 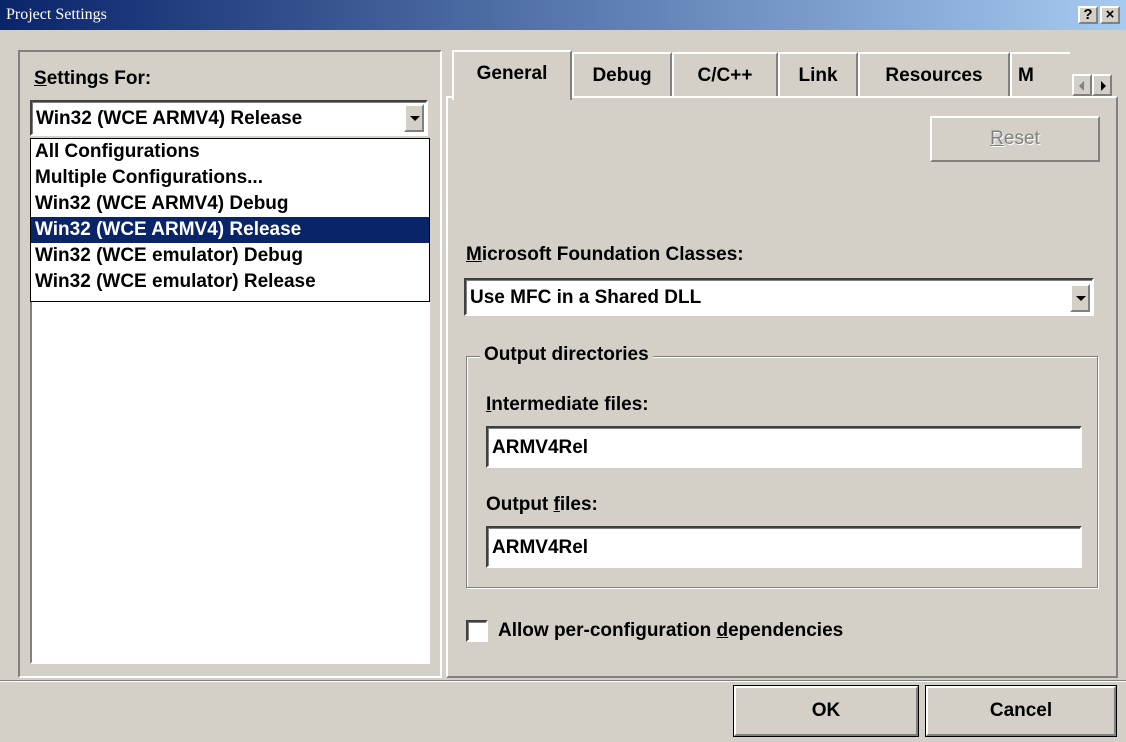 I want to click on intermediate-files-label: Intermediate files:, so click(x=567, y=404).